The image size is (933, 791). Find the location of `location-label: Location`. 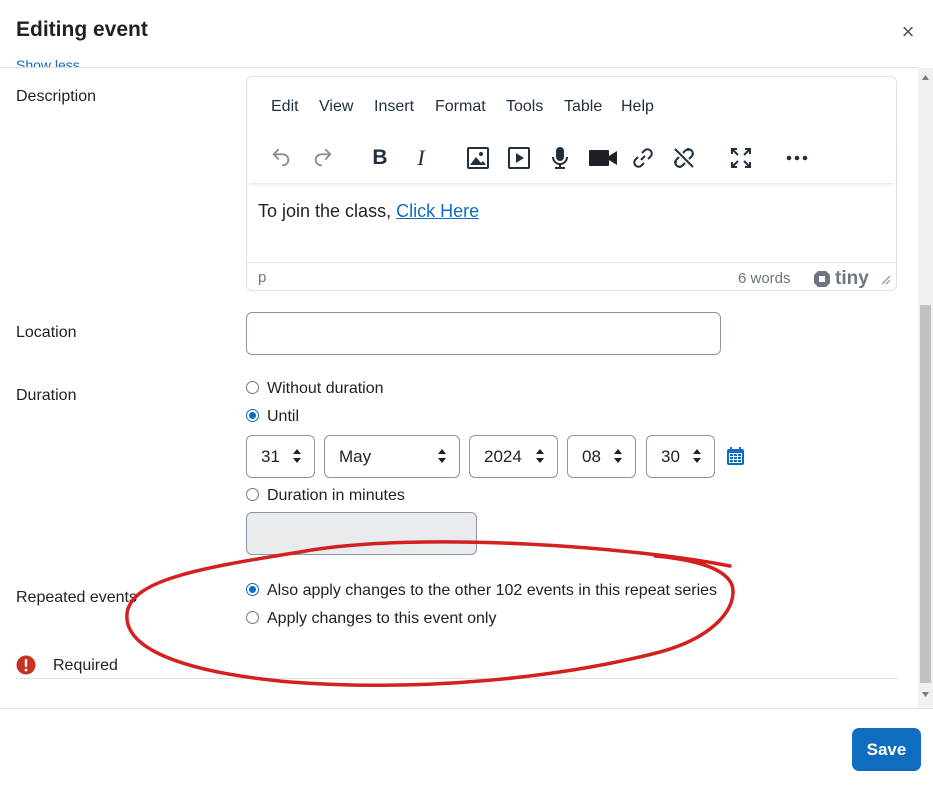

location-label: Location is located at coordinates (46, 332).